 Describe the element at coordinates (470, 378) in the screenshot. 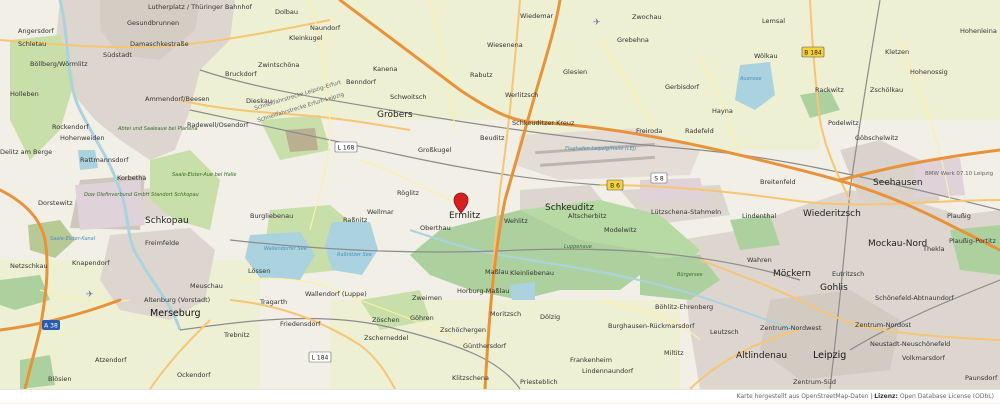

I see `place-label: Klitzschena` at that location.